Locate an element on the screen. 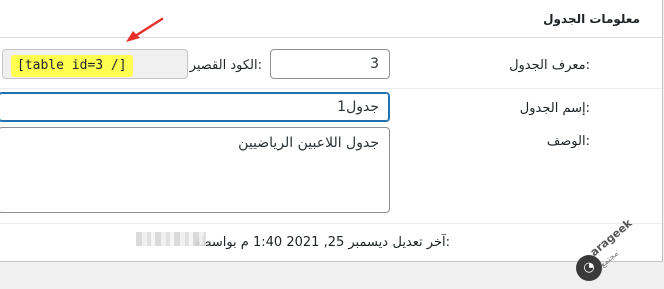  redacted-username is located at coordinates (171, 239).